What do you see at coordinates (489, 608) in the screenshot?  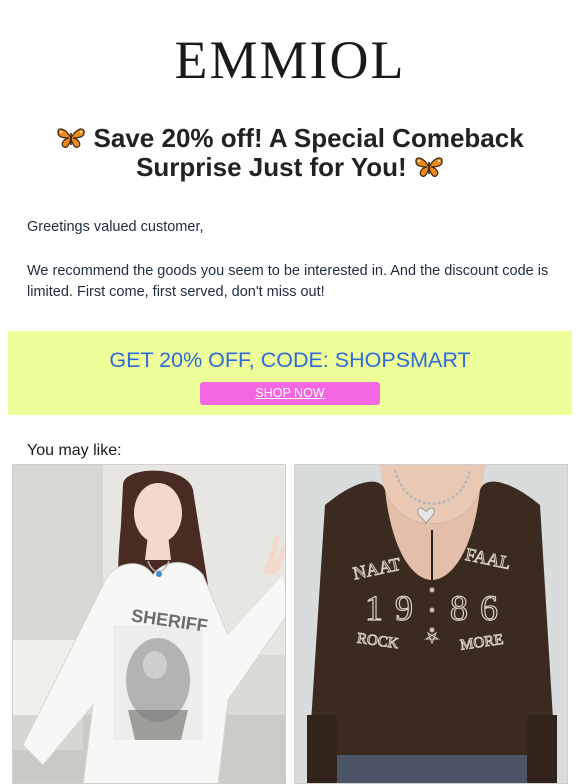 I see `product-2-year-digit-4: 6` at bounding box center [489, 608].